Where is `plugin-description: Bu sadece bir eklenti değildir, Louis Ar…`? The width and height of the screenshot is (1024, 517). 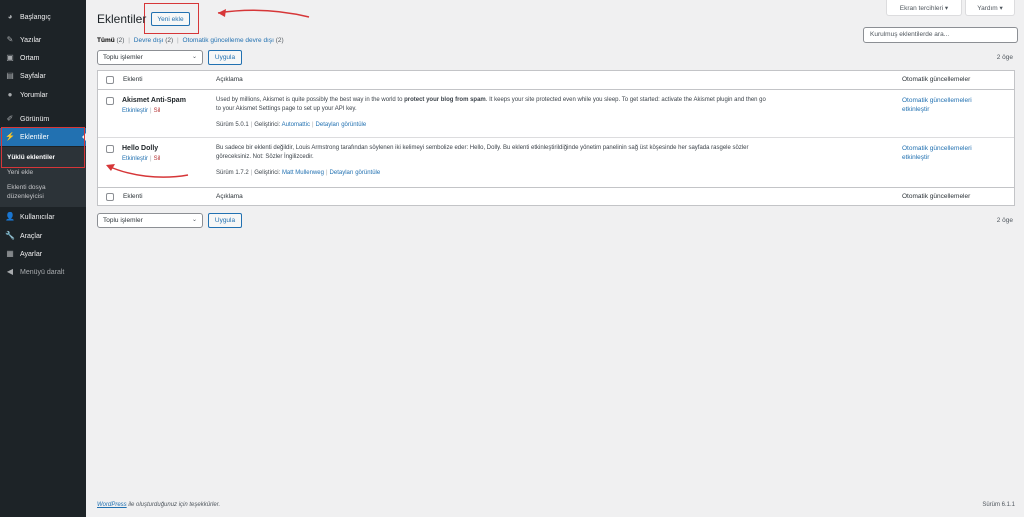
plugin-description: Bu sadece bir eklenti değildir, Louis Ar… is located at coordinates (556, 153).